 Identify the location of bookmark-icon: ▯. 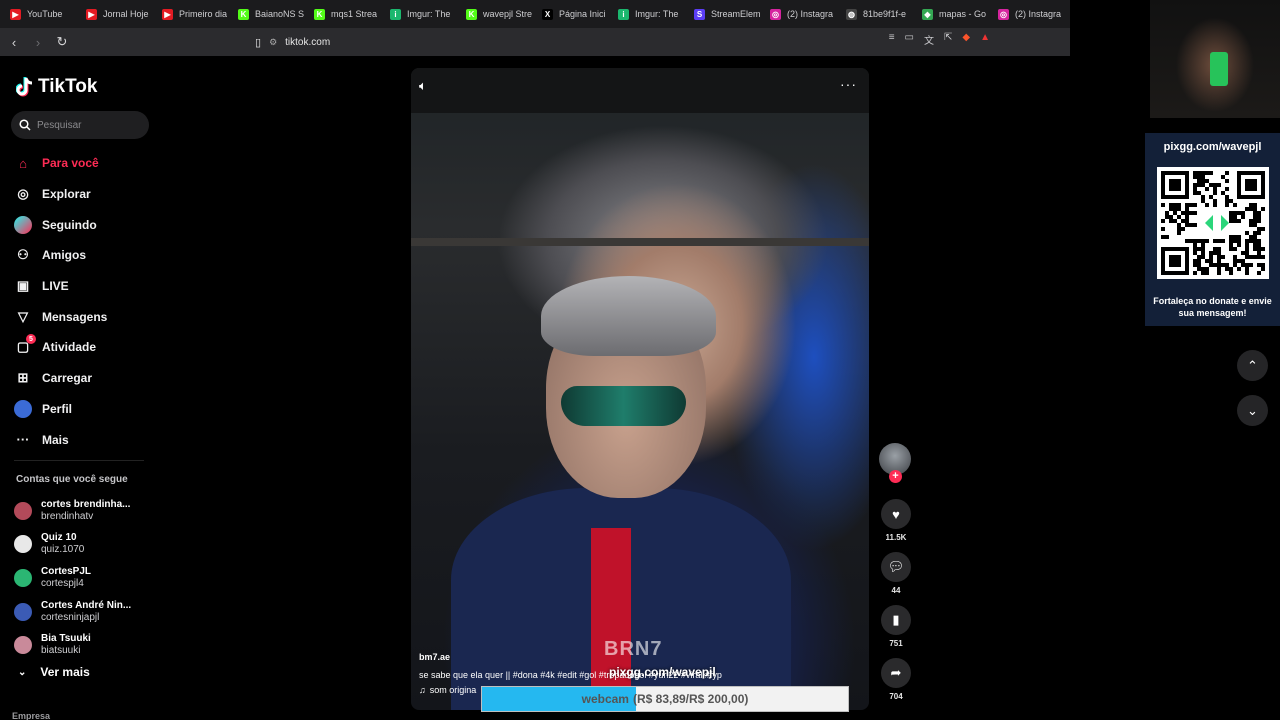
(258, 42).